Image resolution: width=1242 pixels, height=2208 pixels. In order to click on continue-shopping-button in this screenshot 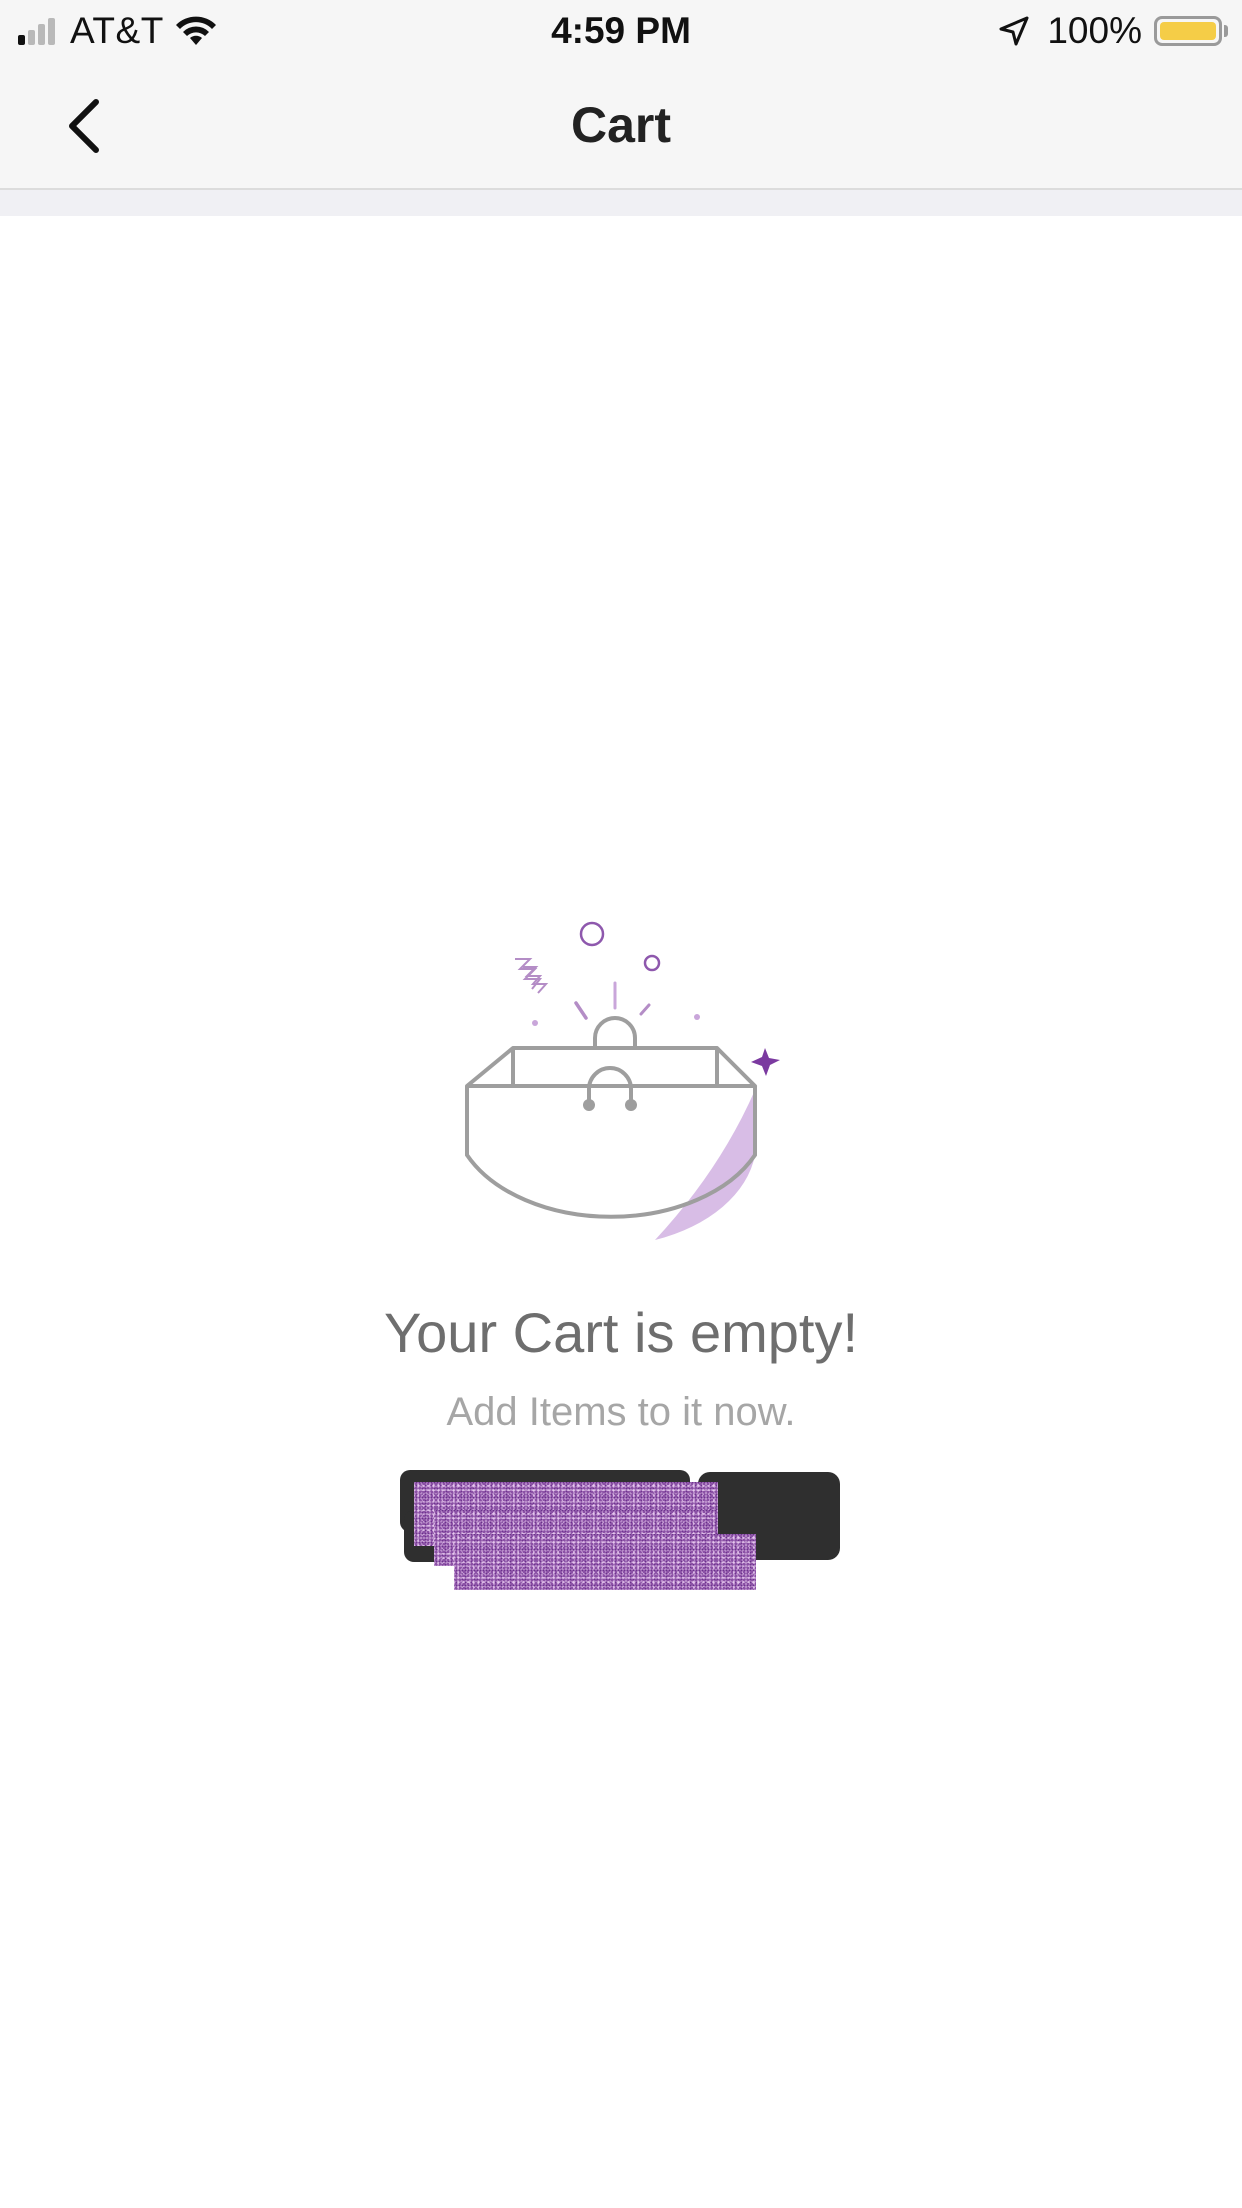, I will do `click(620, 1532)`.